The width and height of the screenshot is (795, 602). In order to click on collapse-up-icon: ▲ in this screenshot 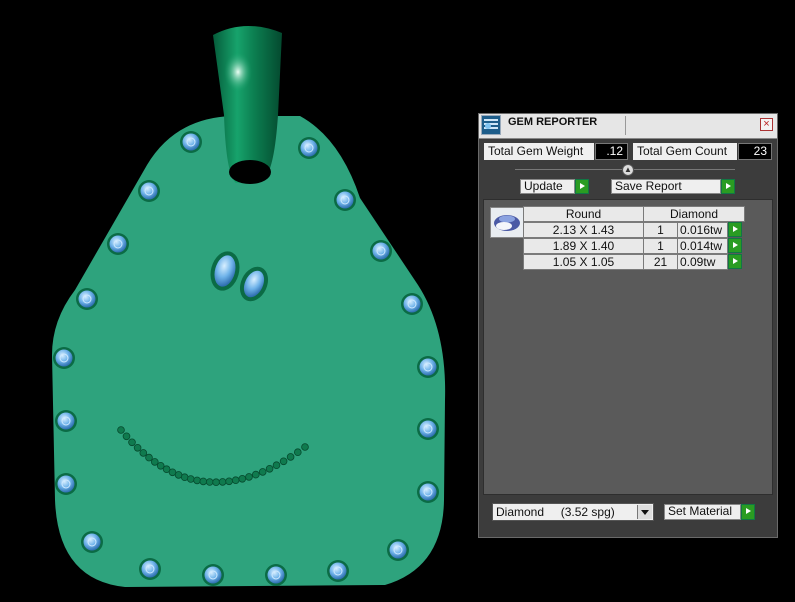, I will do `click(628, 170)`.